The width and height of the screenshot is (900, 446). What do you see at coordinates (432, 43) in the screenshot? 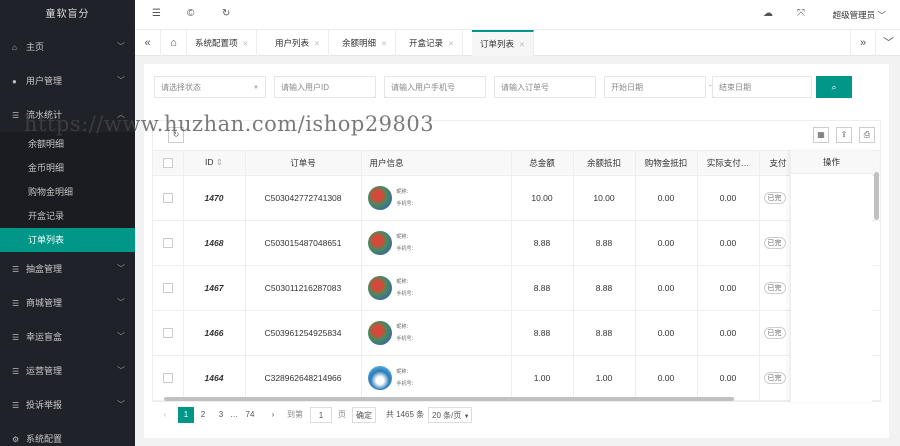
I see `tab-box-records: 开盒记录 ✕` at bounding box center [432, 43].